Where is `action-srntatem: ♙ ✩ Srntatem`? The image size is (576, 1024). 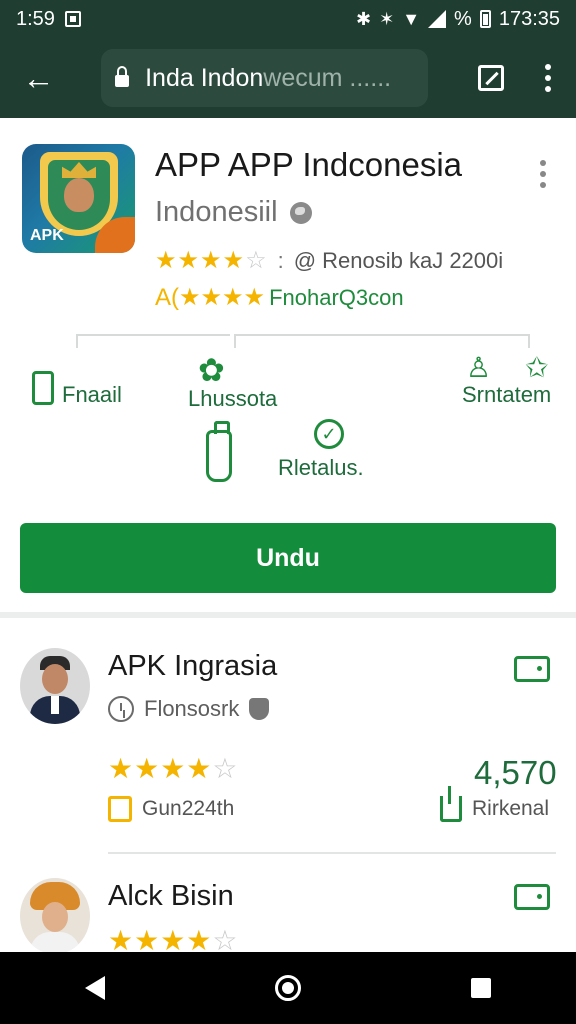 action-srntatem: ♙ ✩ Srntatem is located at coordinates (506, 381).